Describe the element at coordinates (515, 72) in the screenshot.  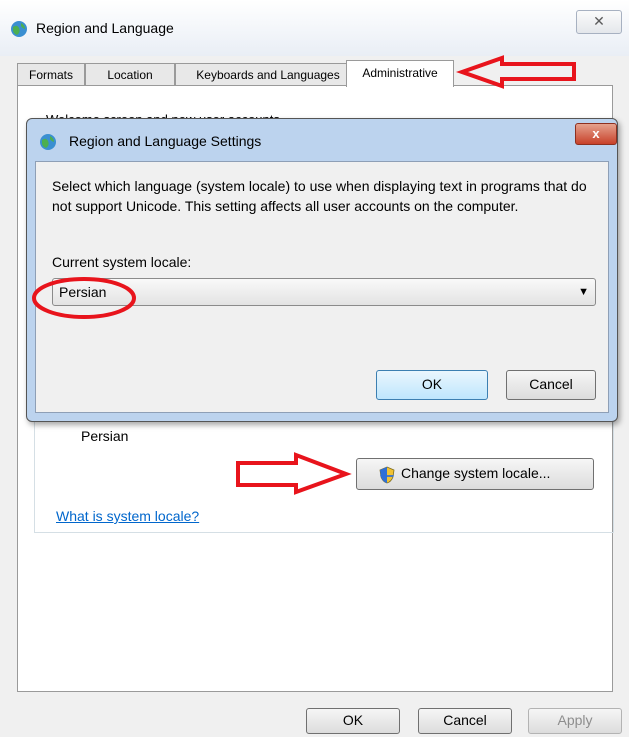
I see `arrow-to-administrative-tab` at that location.